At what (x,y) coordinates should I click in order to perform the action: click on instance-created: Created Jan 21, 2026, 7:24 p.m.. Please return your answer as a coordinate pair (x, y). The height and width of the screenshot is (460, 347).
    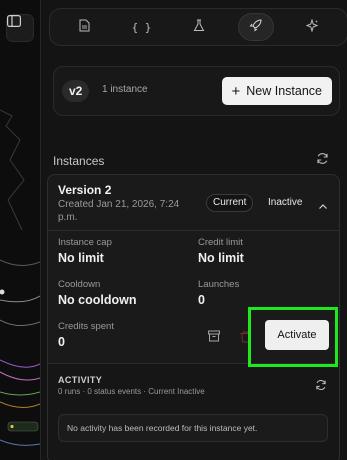
    Looking at the image, I should click on (119, 211).